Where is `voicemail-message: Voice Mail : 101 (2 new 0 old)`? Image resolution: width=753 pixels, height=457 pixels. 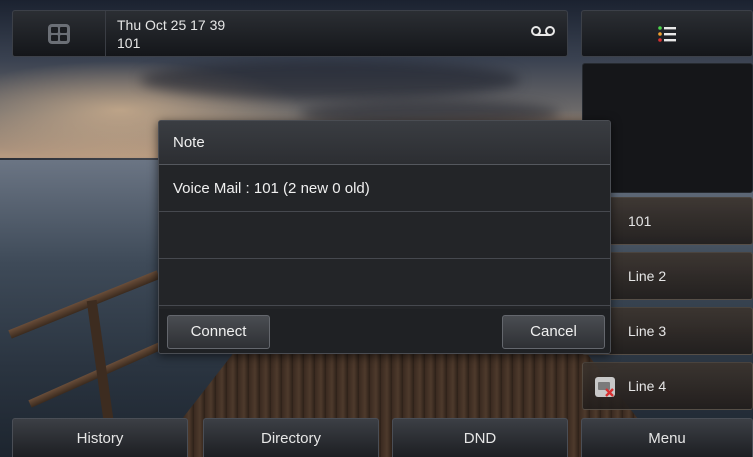
voicemail-message: Voice Mail : 101 (2 new 0 old) is located at coordinates (384, 188).